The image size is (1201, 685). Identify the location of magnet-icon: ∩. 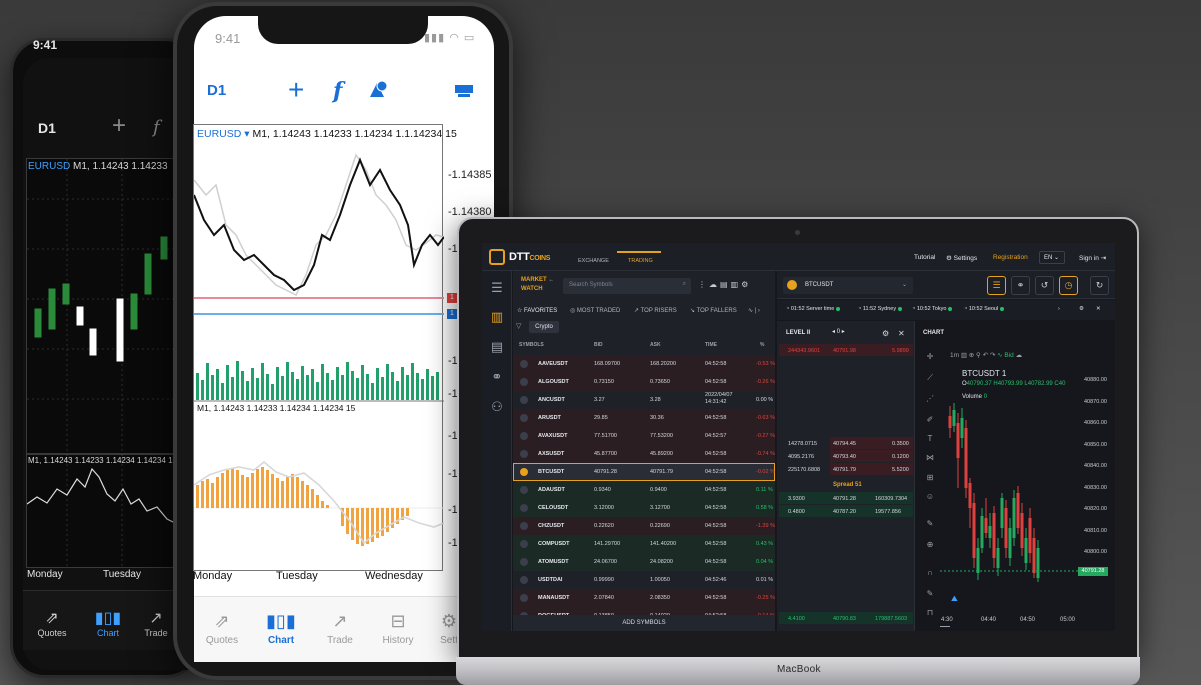
(930, 572).